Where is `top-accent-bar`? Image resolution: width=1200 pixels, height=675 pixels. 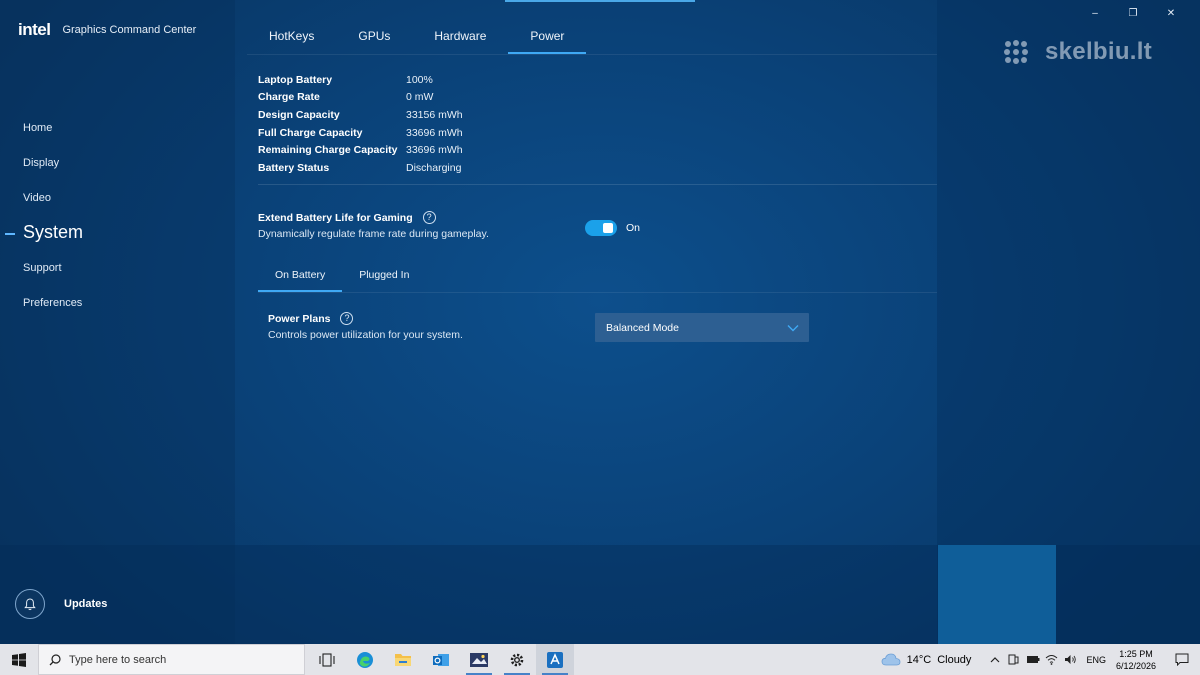 top-accent-bar is located at coordinates (600, 1).